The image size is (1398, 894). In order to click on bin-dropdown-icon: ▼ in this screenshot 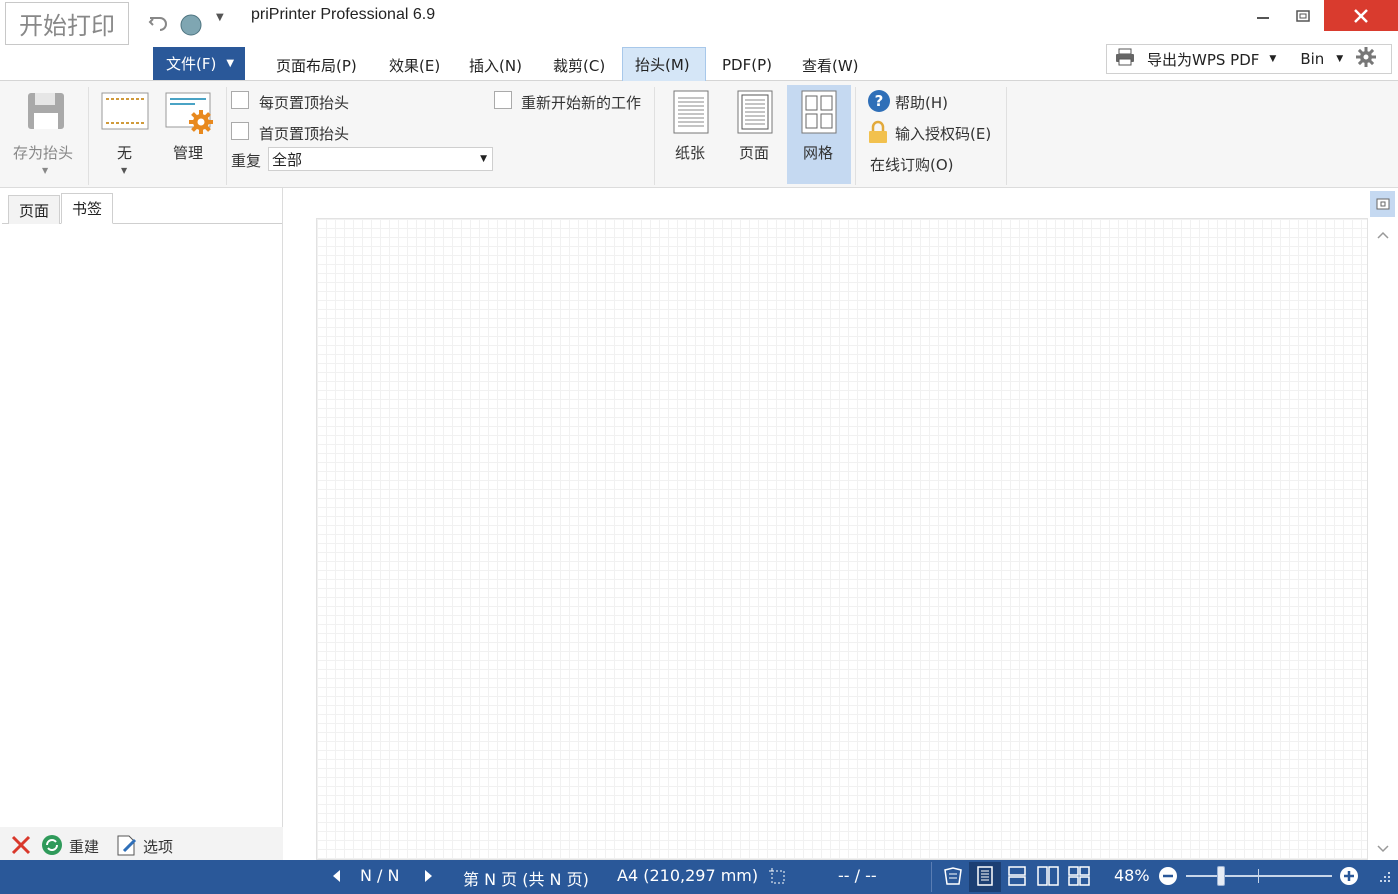, I will do `click(1339, 59)`.